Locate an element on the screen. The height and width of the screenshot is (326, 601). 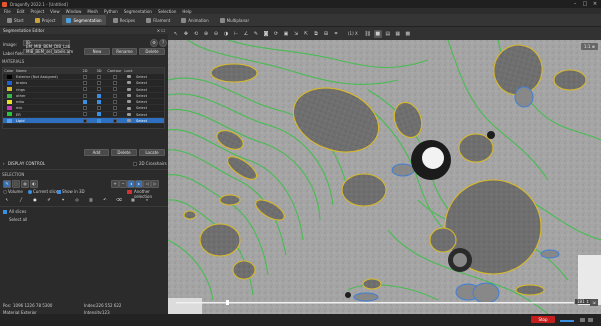
material-name: Exterior (Not Assigned) is located at coordinates (46, 76).